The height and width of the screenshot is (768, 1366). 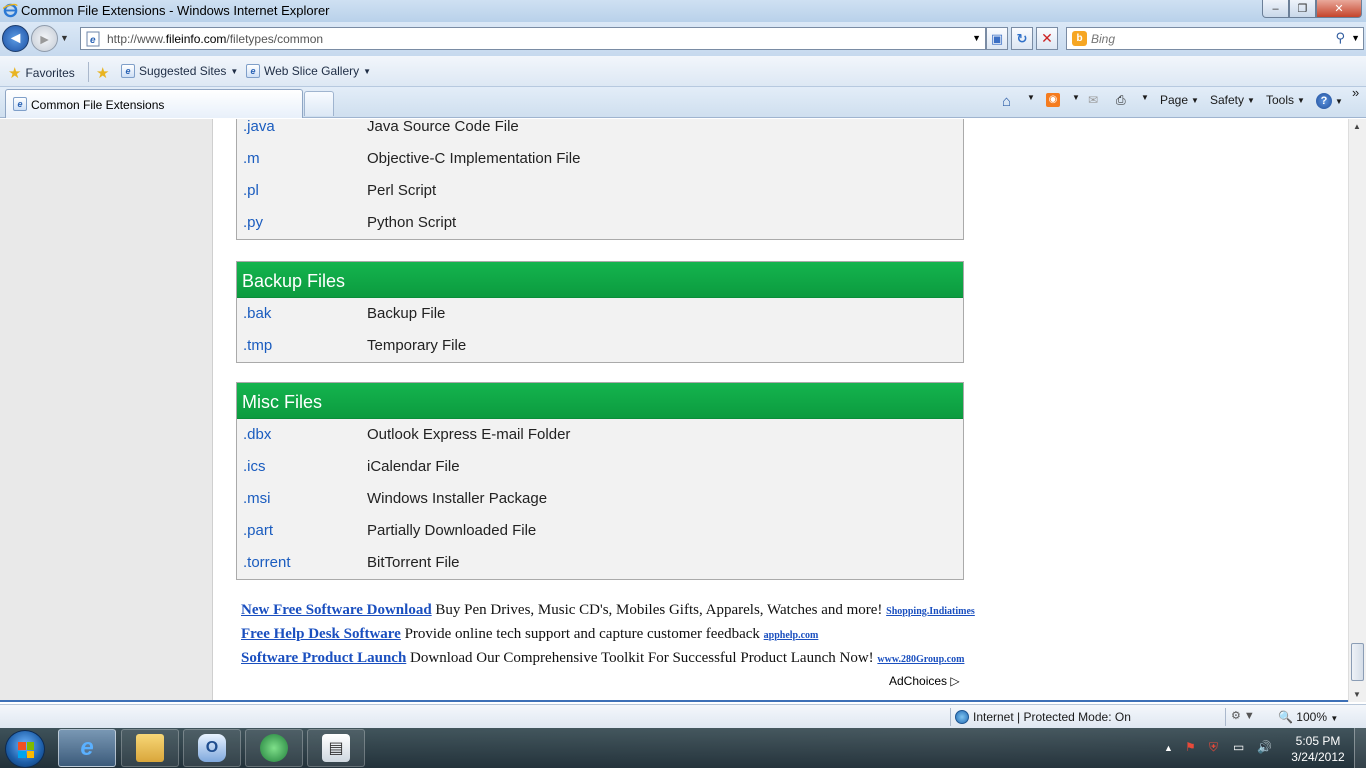 What do you see at coordinates (1232, 100) in the screenshot?
I see `safety-menu: Safety ▼` at bounding box center [1232, 100].